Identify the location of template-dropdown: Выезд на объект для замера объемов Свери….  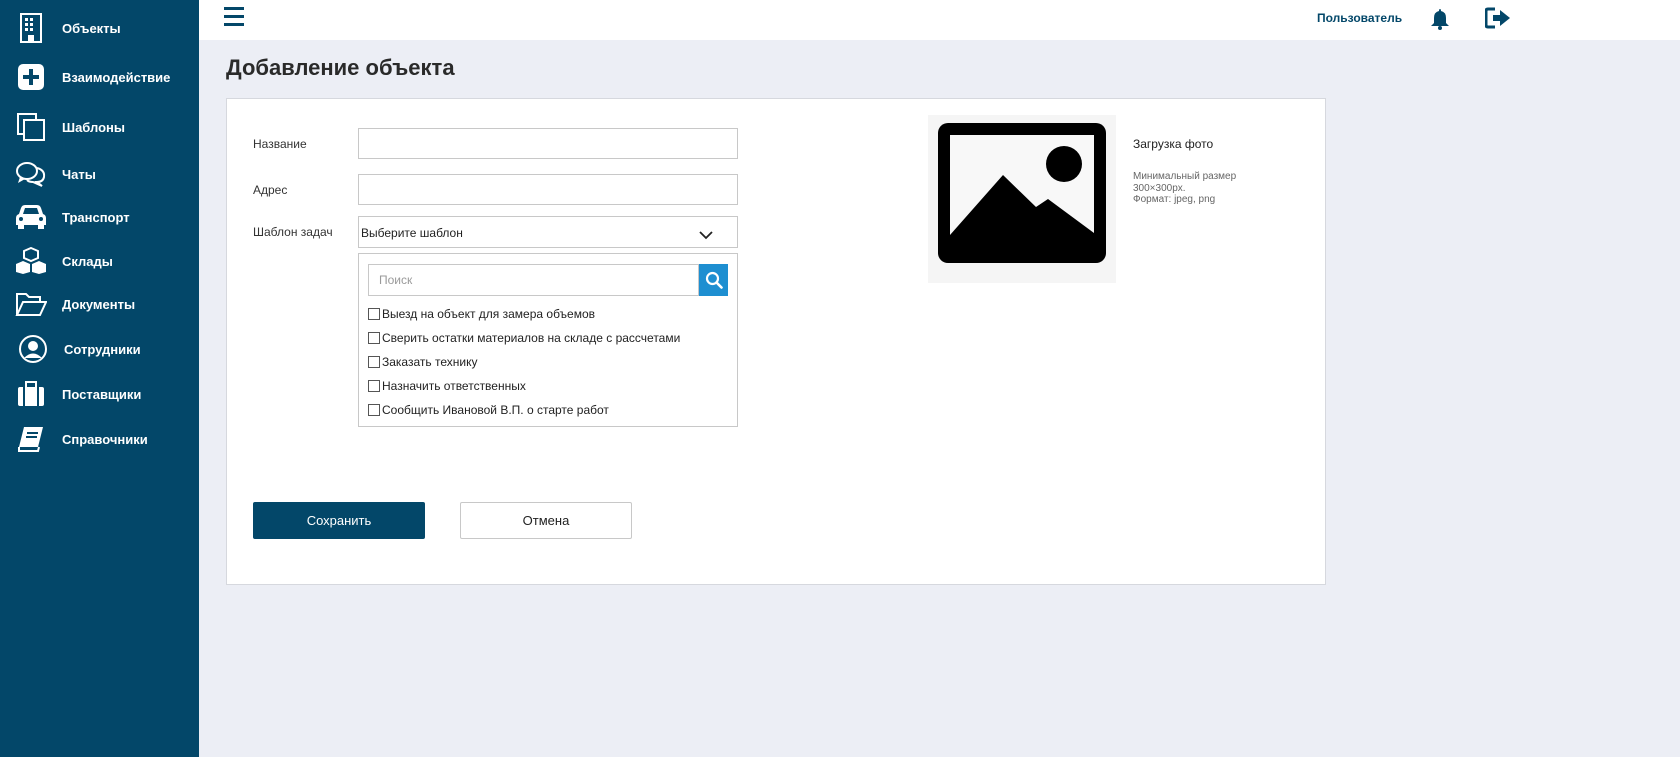
(548, 340).